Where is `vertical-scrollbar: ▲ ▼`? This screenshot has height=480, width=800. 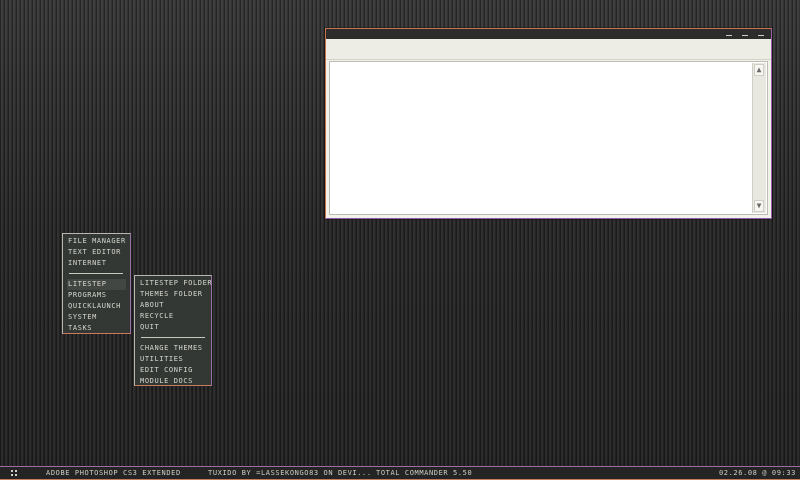 vertical-scrollbar: ▲ ▼ is located at coordinates (759, 138).